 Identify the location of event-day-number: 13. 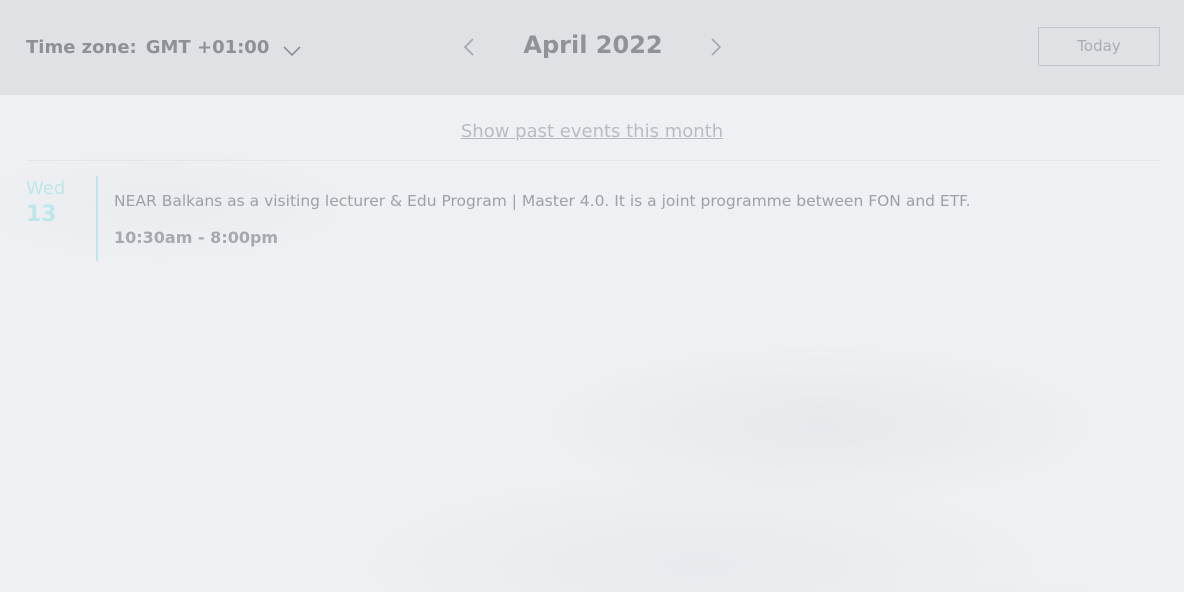
(41, 214).